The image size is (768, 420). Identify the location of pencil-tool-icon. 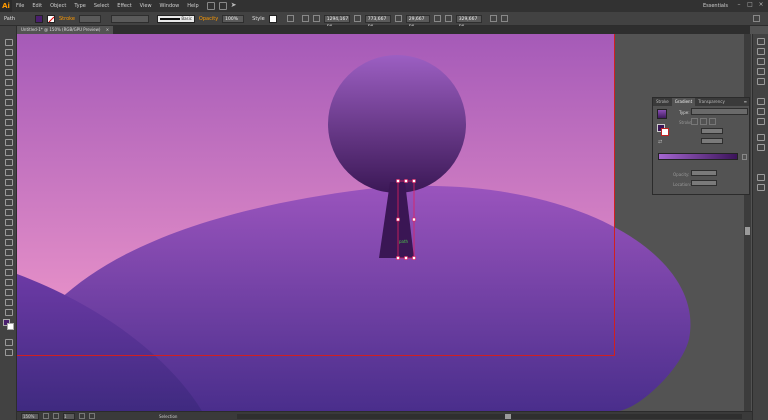
(8, 142).